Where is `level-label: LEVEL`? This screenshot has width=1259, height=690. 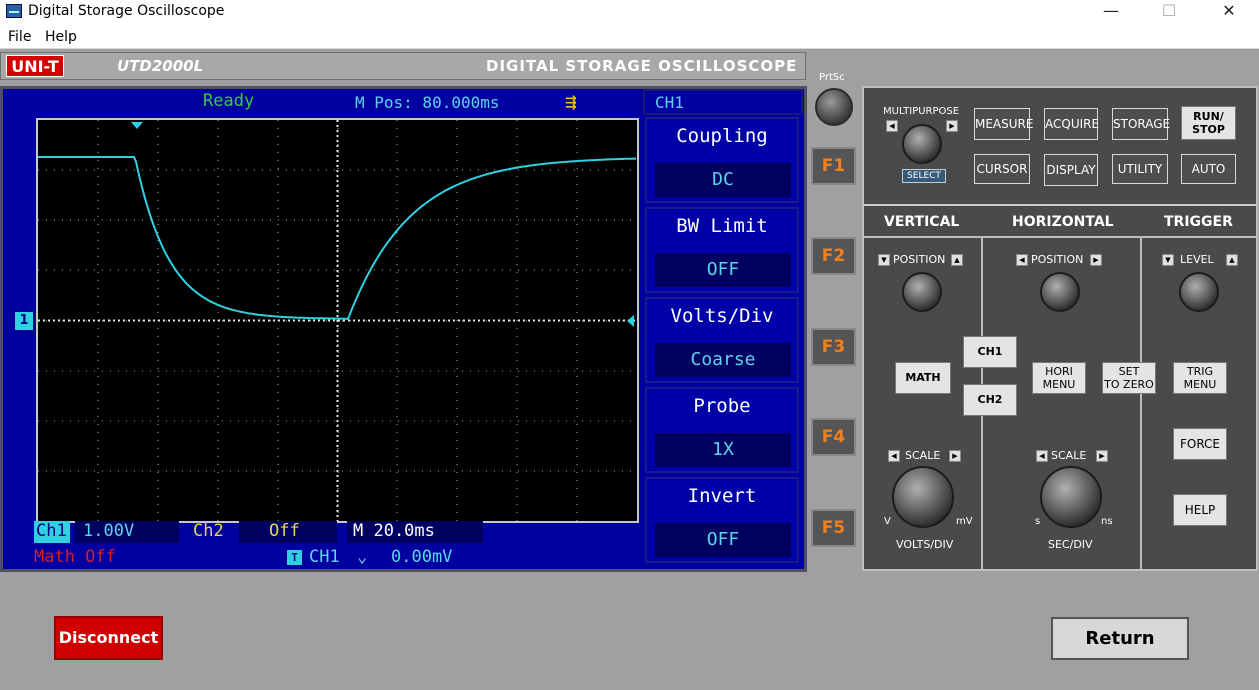 level-label: LEVEL is located at coordinates (1197, 259).